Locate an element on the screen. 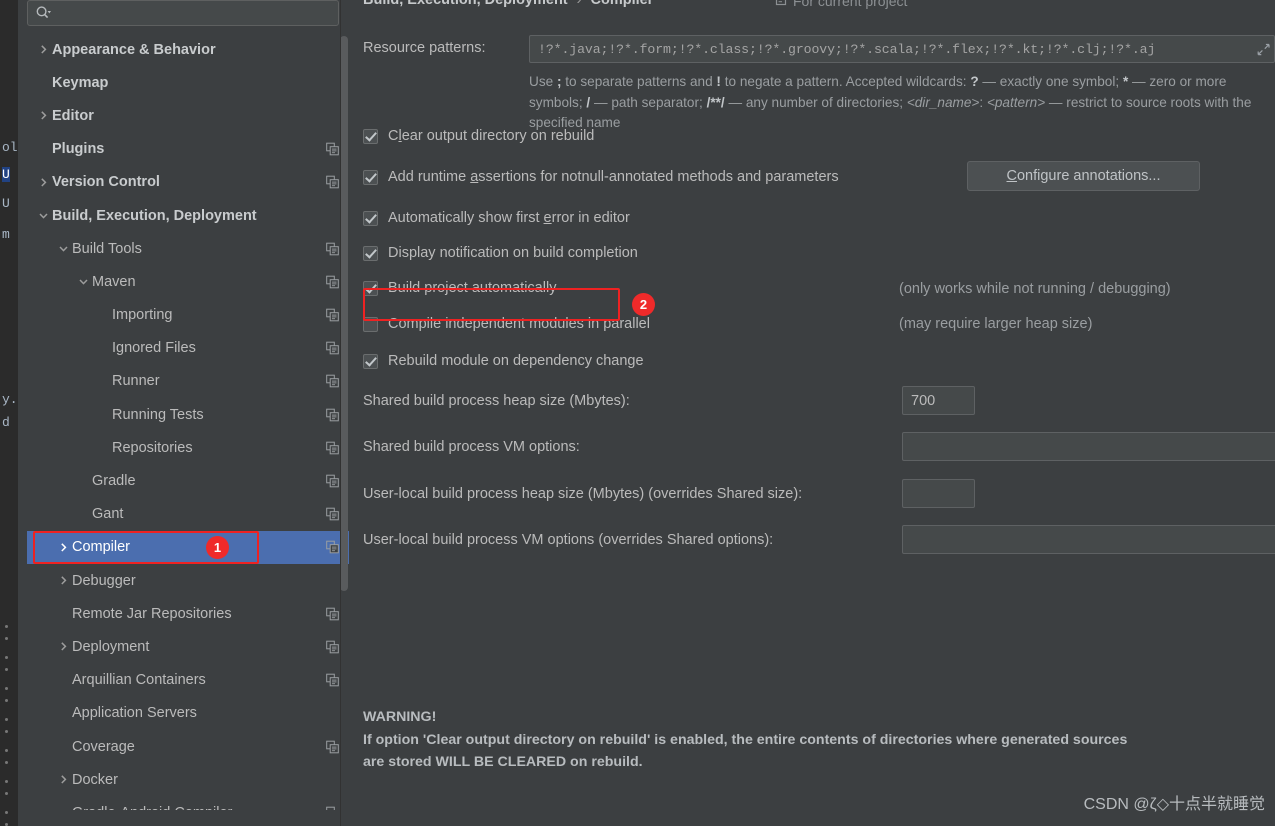 The width and height of the screenshot is (1275, 826). sidebar-item-application-servers: Application Servers is located at coordinates (188, 713).